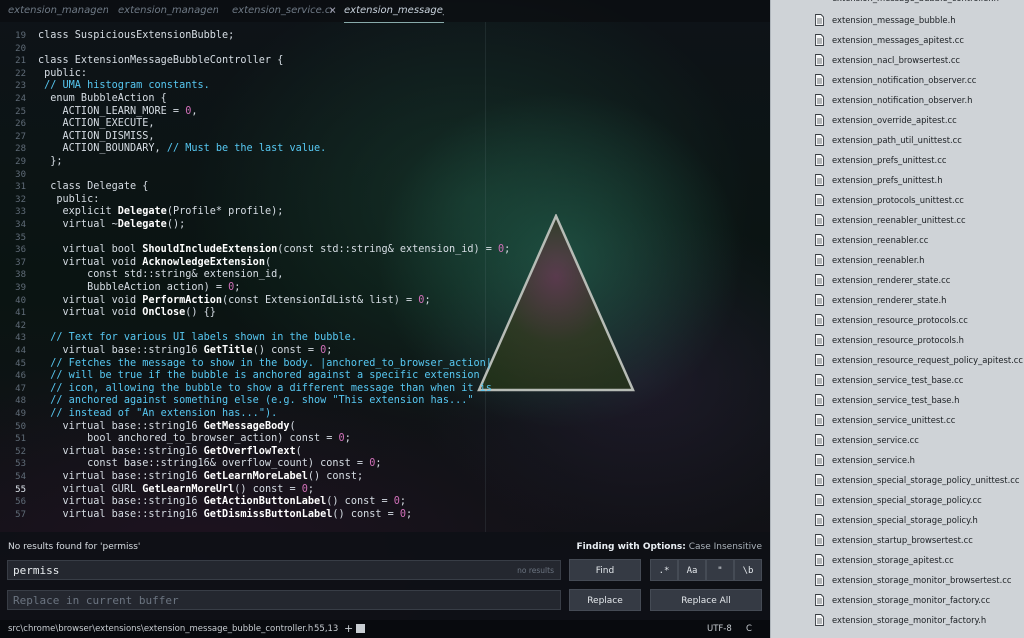 This screenshot has width=1024, height=638. Describe the element at coordinates (897, 181) in the screenshot. I see `file-tree-item: extension_prefs_unittest.h` at that location.